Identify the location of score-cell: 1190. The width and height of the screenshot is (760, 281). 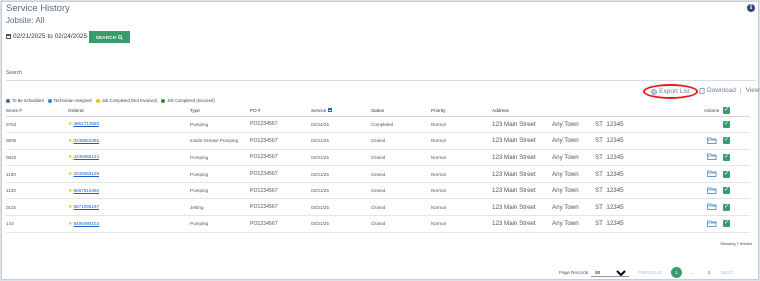
(37, 174).